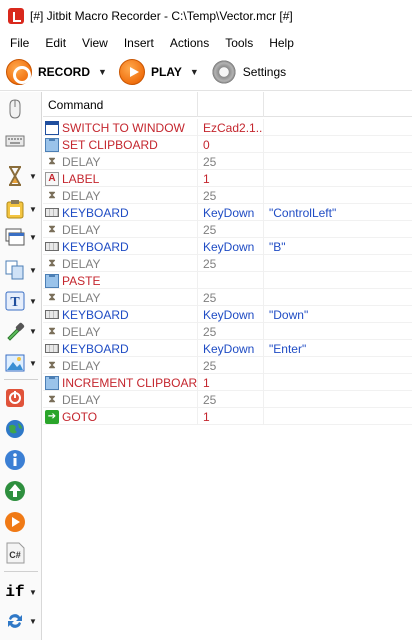 The width and height of the screenshot is (412, 640). I want to click on record-button: RECORD ▼, so click(56, 72).